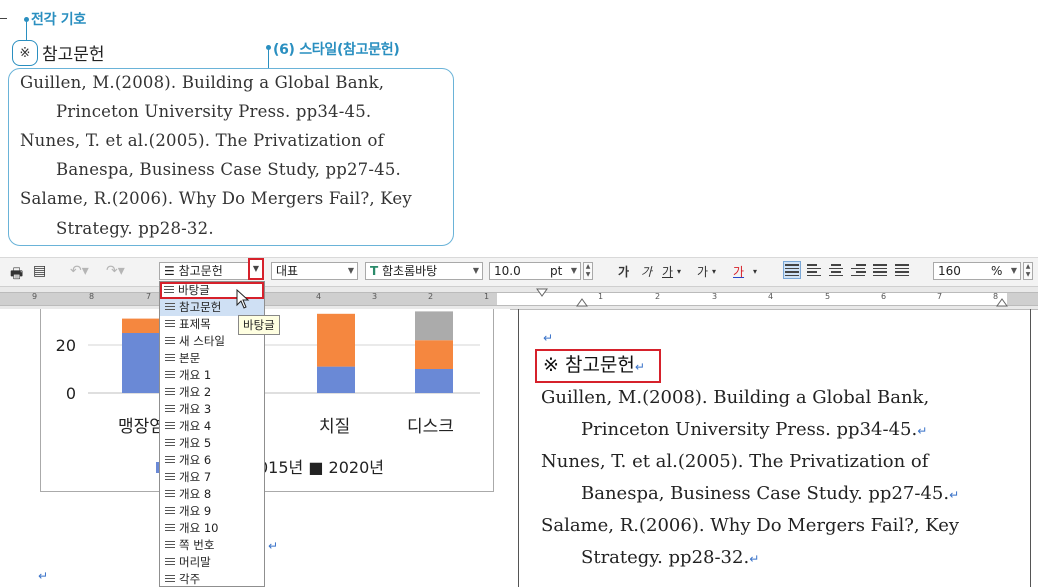 This screenshot has height=587, width=1038. Describe the element at coordinates (519, 298) in the screenshot. I see `horizontal-ruler: 9 8 7 6 5 4 3 2 1 1 2 3 4 5 6 7 8` at that location.